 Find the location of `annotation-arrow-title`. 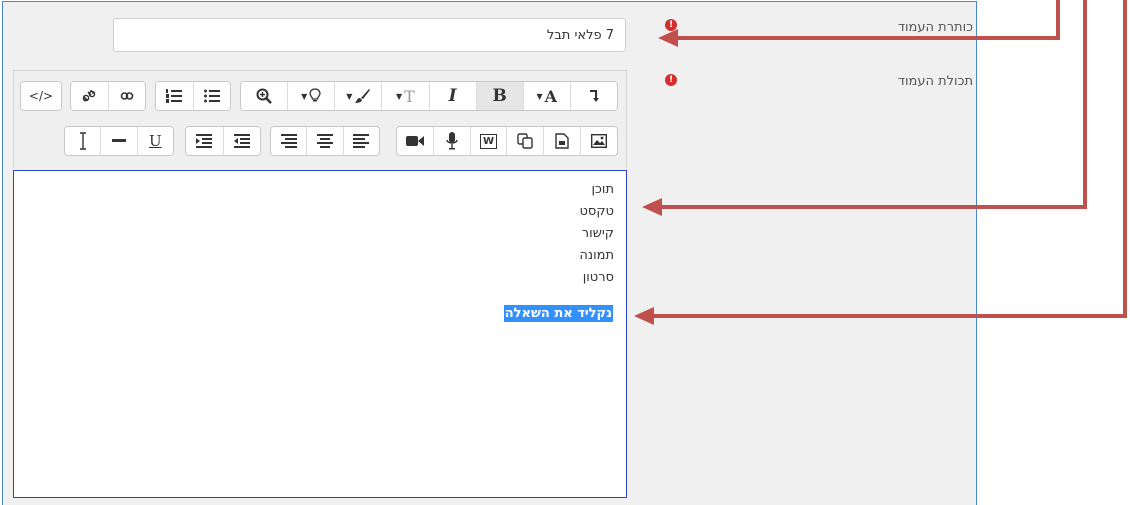

annotation-arrow-title is located at coordinates (868, 20).